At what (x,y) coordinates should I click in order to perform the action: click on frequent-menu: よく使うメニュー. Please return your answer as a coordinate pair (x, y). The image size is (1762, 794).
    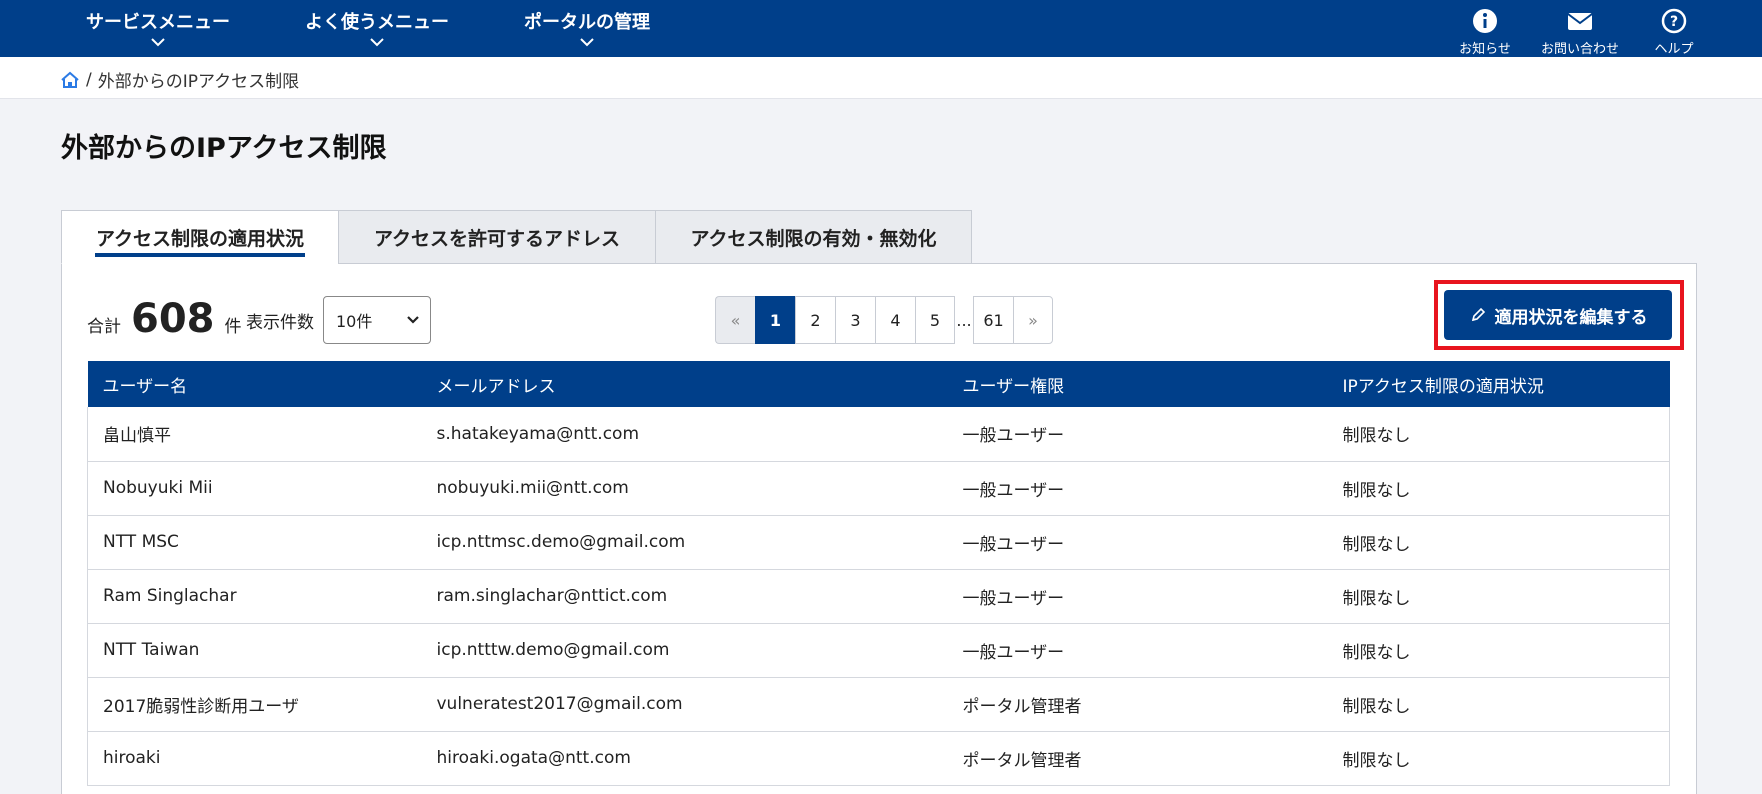
    Looking at the image, I should click on (377, 28).